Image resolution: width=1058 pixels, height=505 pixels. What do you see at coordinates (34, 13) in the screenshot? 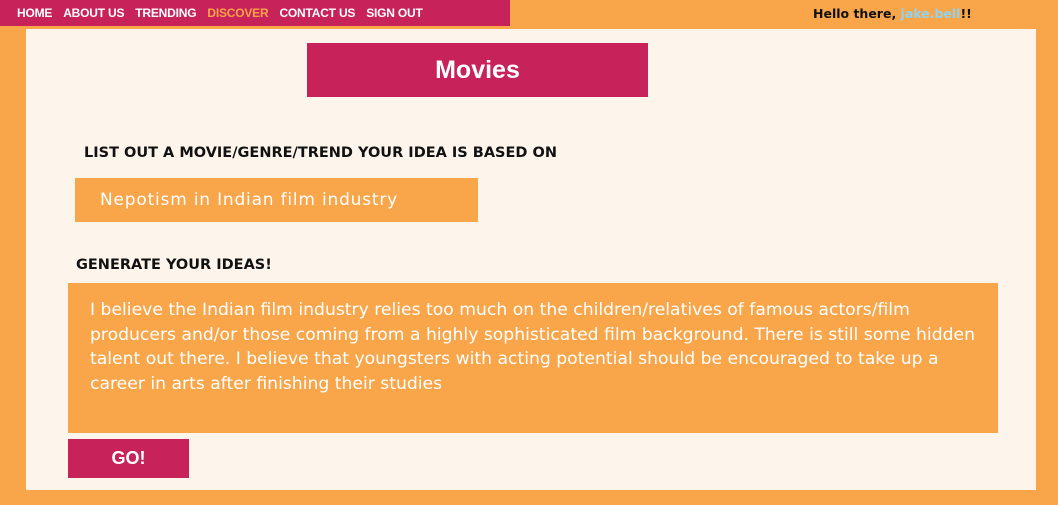
I see `nav-home-link: HOME` at bounding box center [34, 13].